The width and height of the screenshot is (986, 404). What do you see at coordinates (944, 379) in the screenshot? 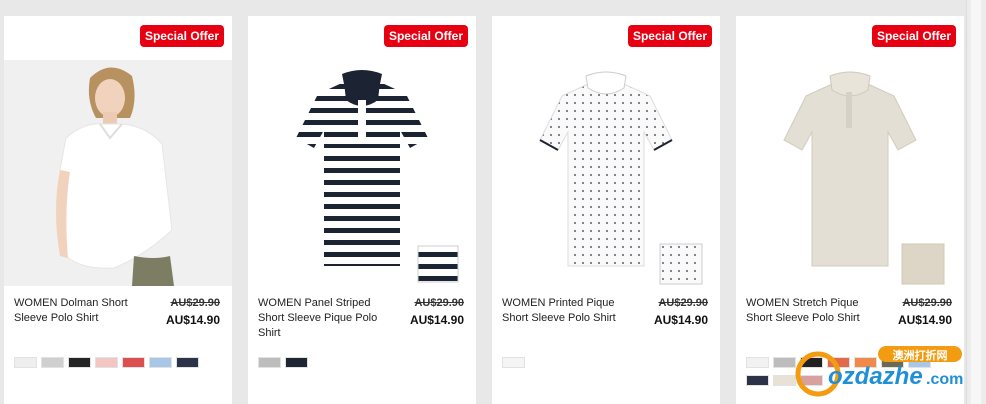
I see `svg-text: .com` at bounding box center [944, 379].